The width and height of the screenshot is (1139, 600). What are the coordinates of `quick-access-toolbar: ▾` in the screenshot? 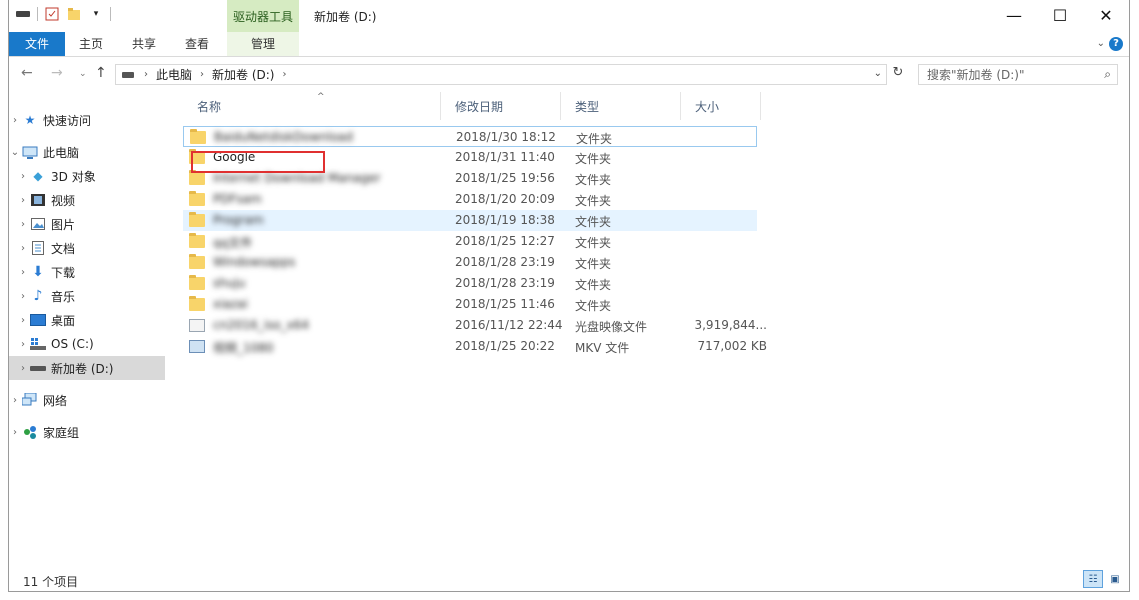 It's located at (63, 14).